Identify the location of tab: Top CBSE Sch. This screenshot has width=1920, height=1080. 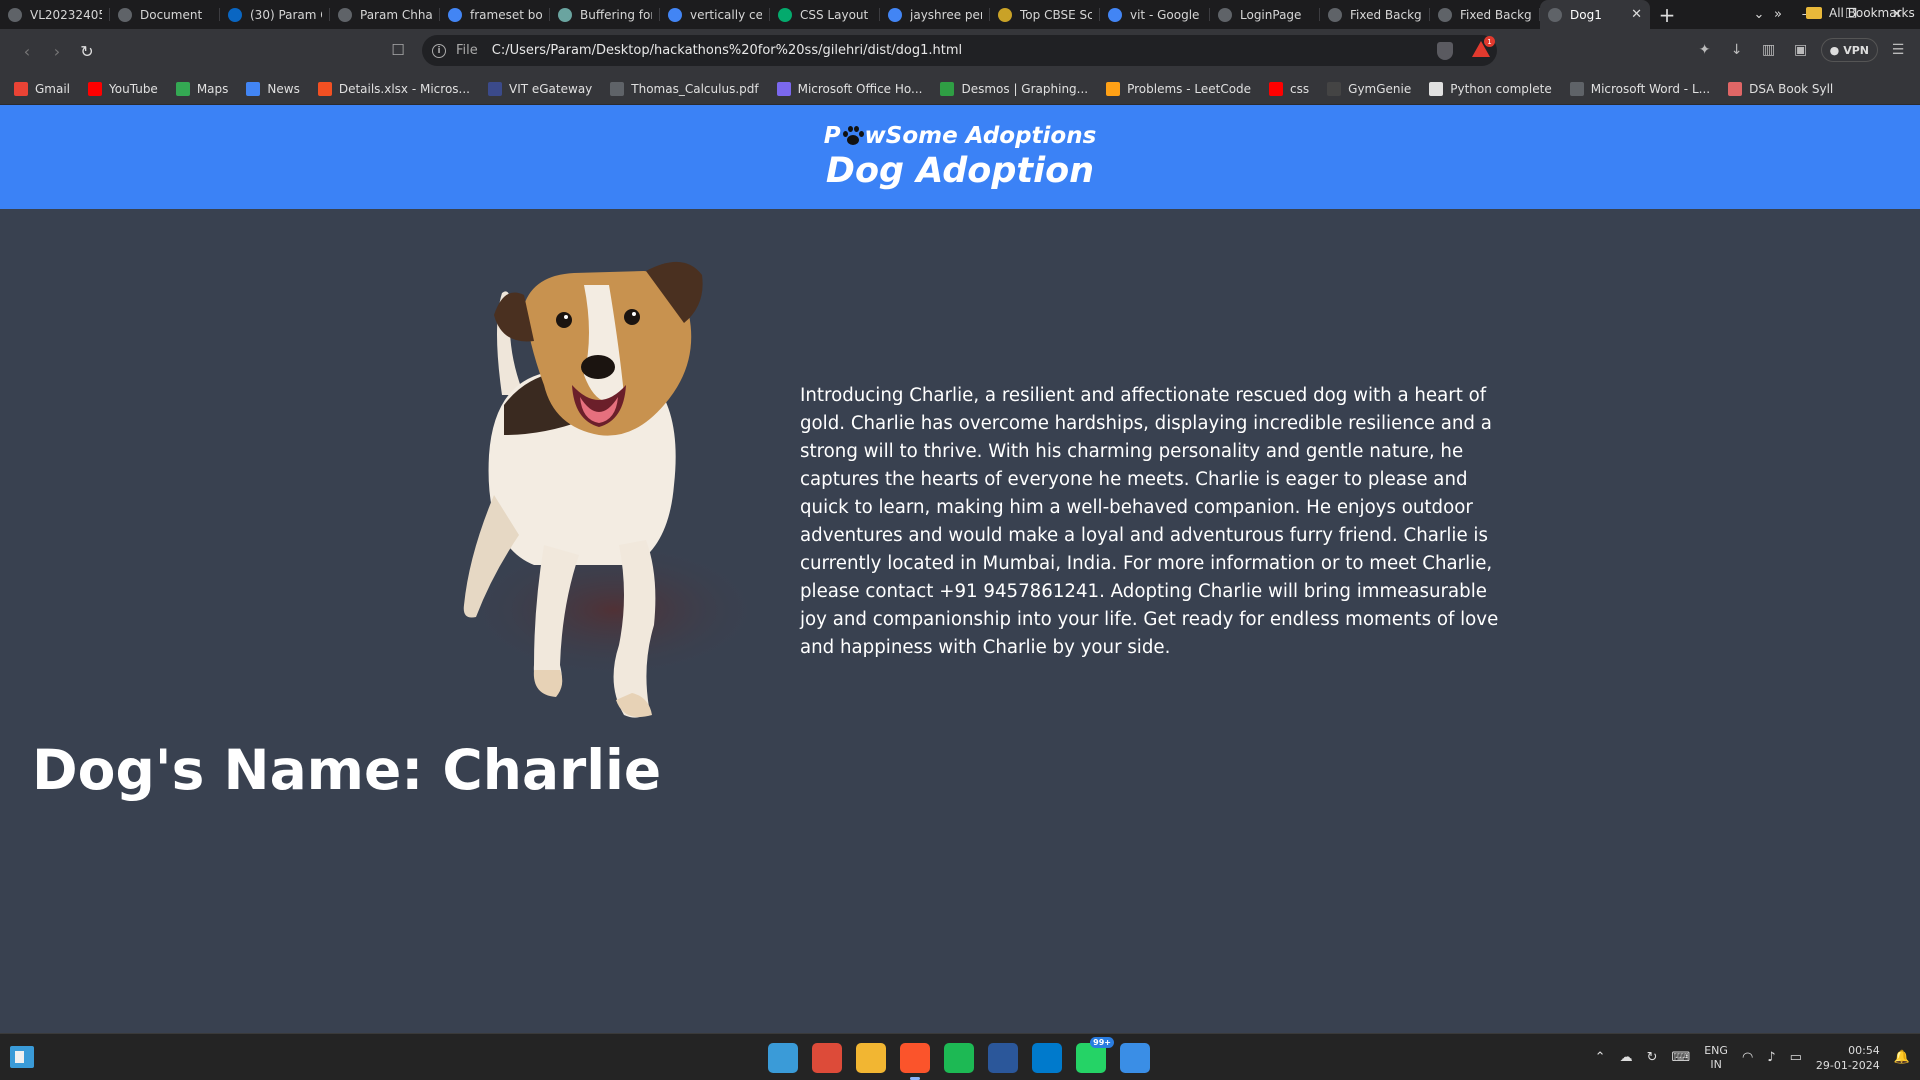
(1045, 14).